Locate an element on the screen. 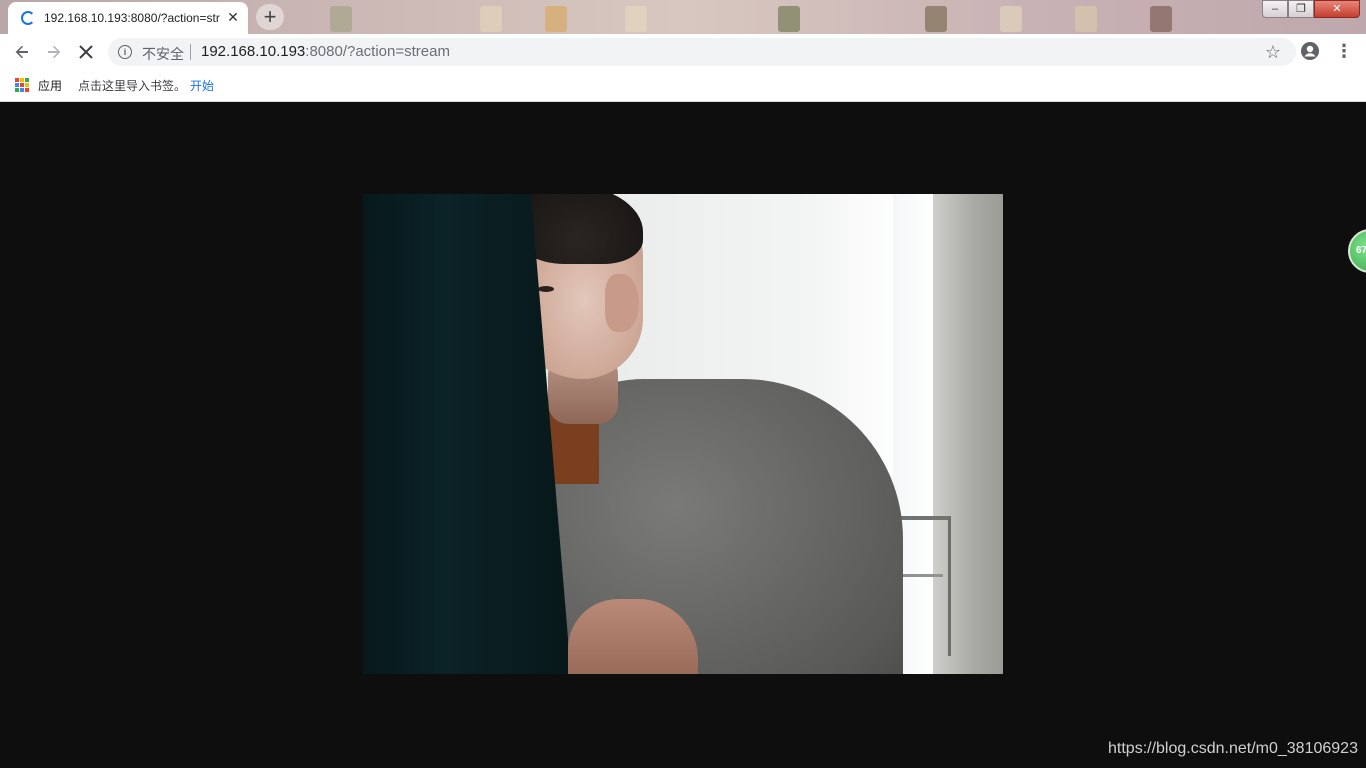  star-icon: ☆ is located at coordinates (1273, 52).